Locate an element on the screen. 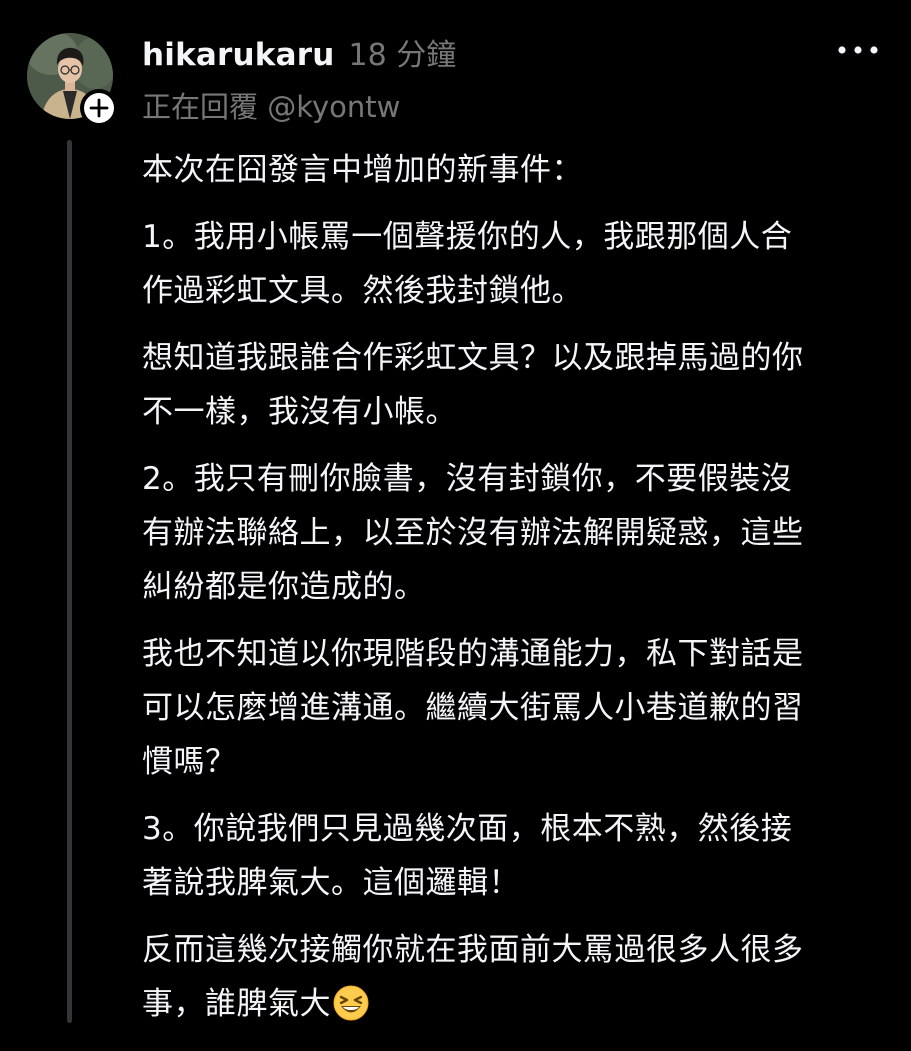 Image resolution: width=911 pixels, height=1051 pixels. post-text-line: 糾紛都是你造成的。 is located at coordinates (284, 587).